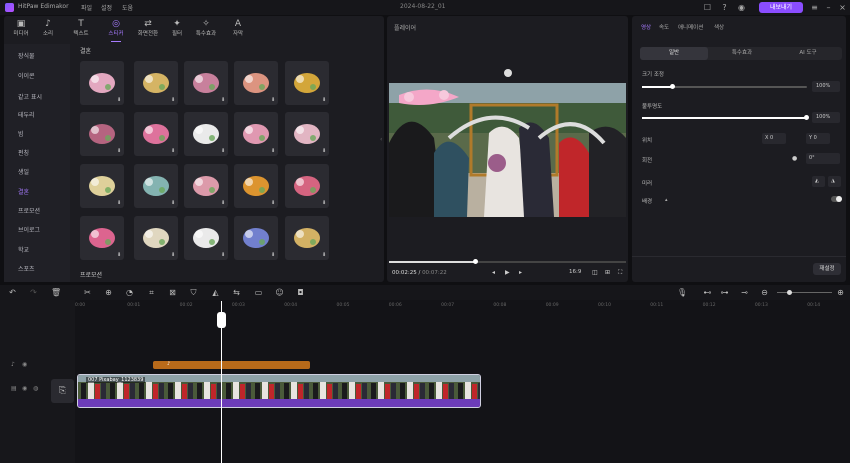 Image resolution: width=850 pixels, height=463 pixels. I want to click on sticker-candle-flowers: ⬇, so click(256, 238).